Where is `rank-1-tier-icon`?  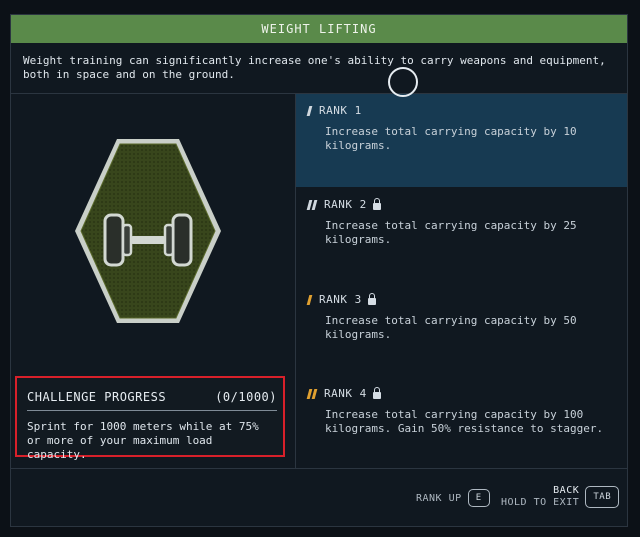
rank-1-tier-icon is located at coordinates (309, 110).